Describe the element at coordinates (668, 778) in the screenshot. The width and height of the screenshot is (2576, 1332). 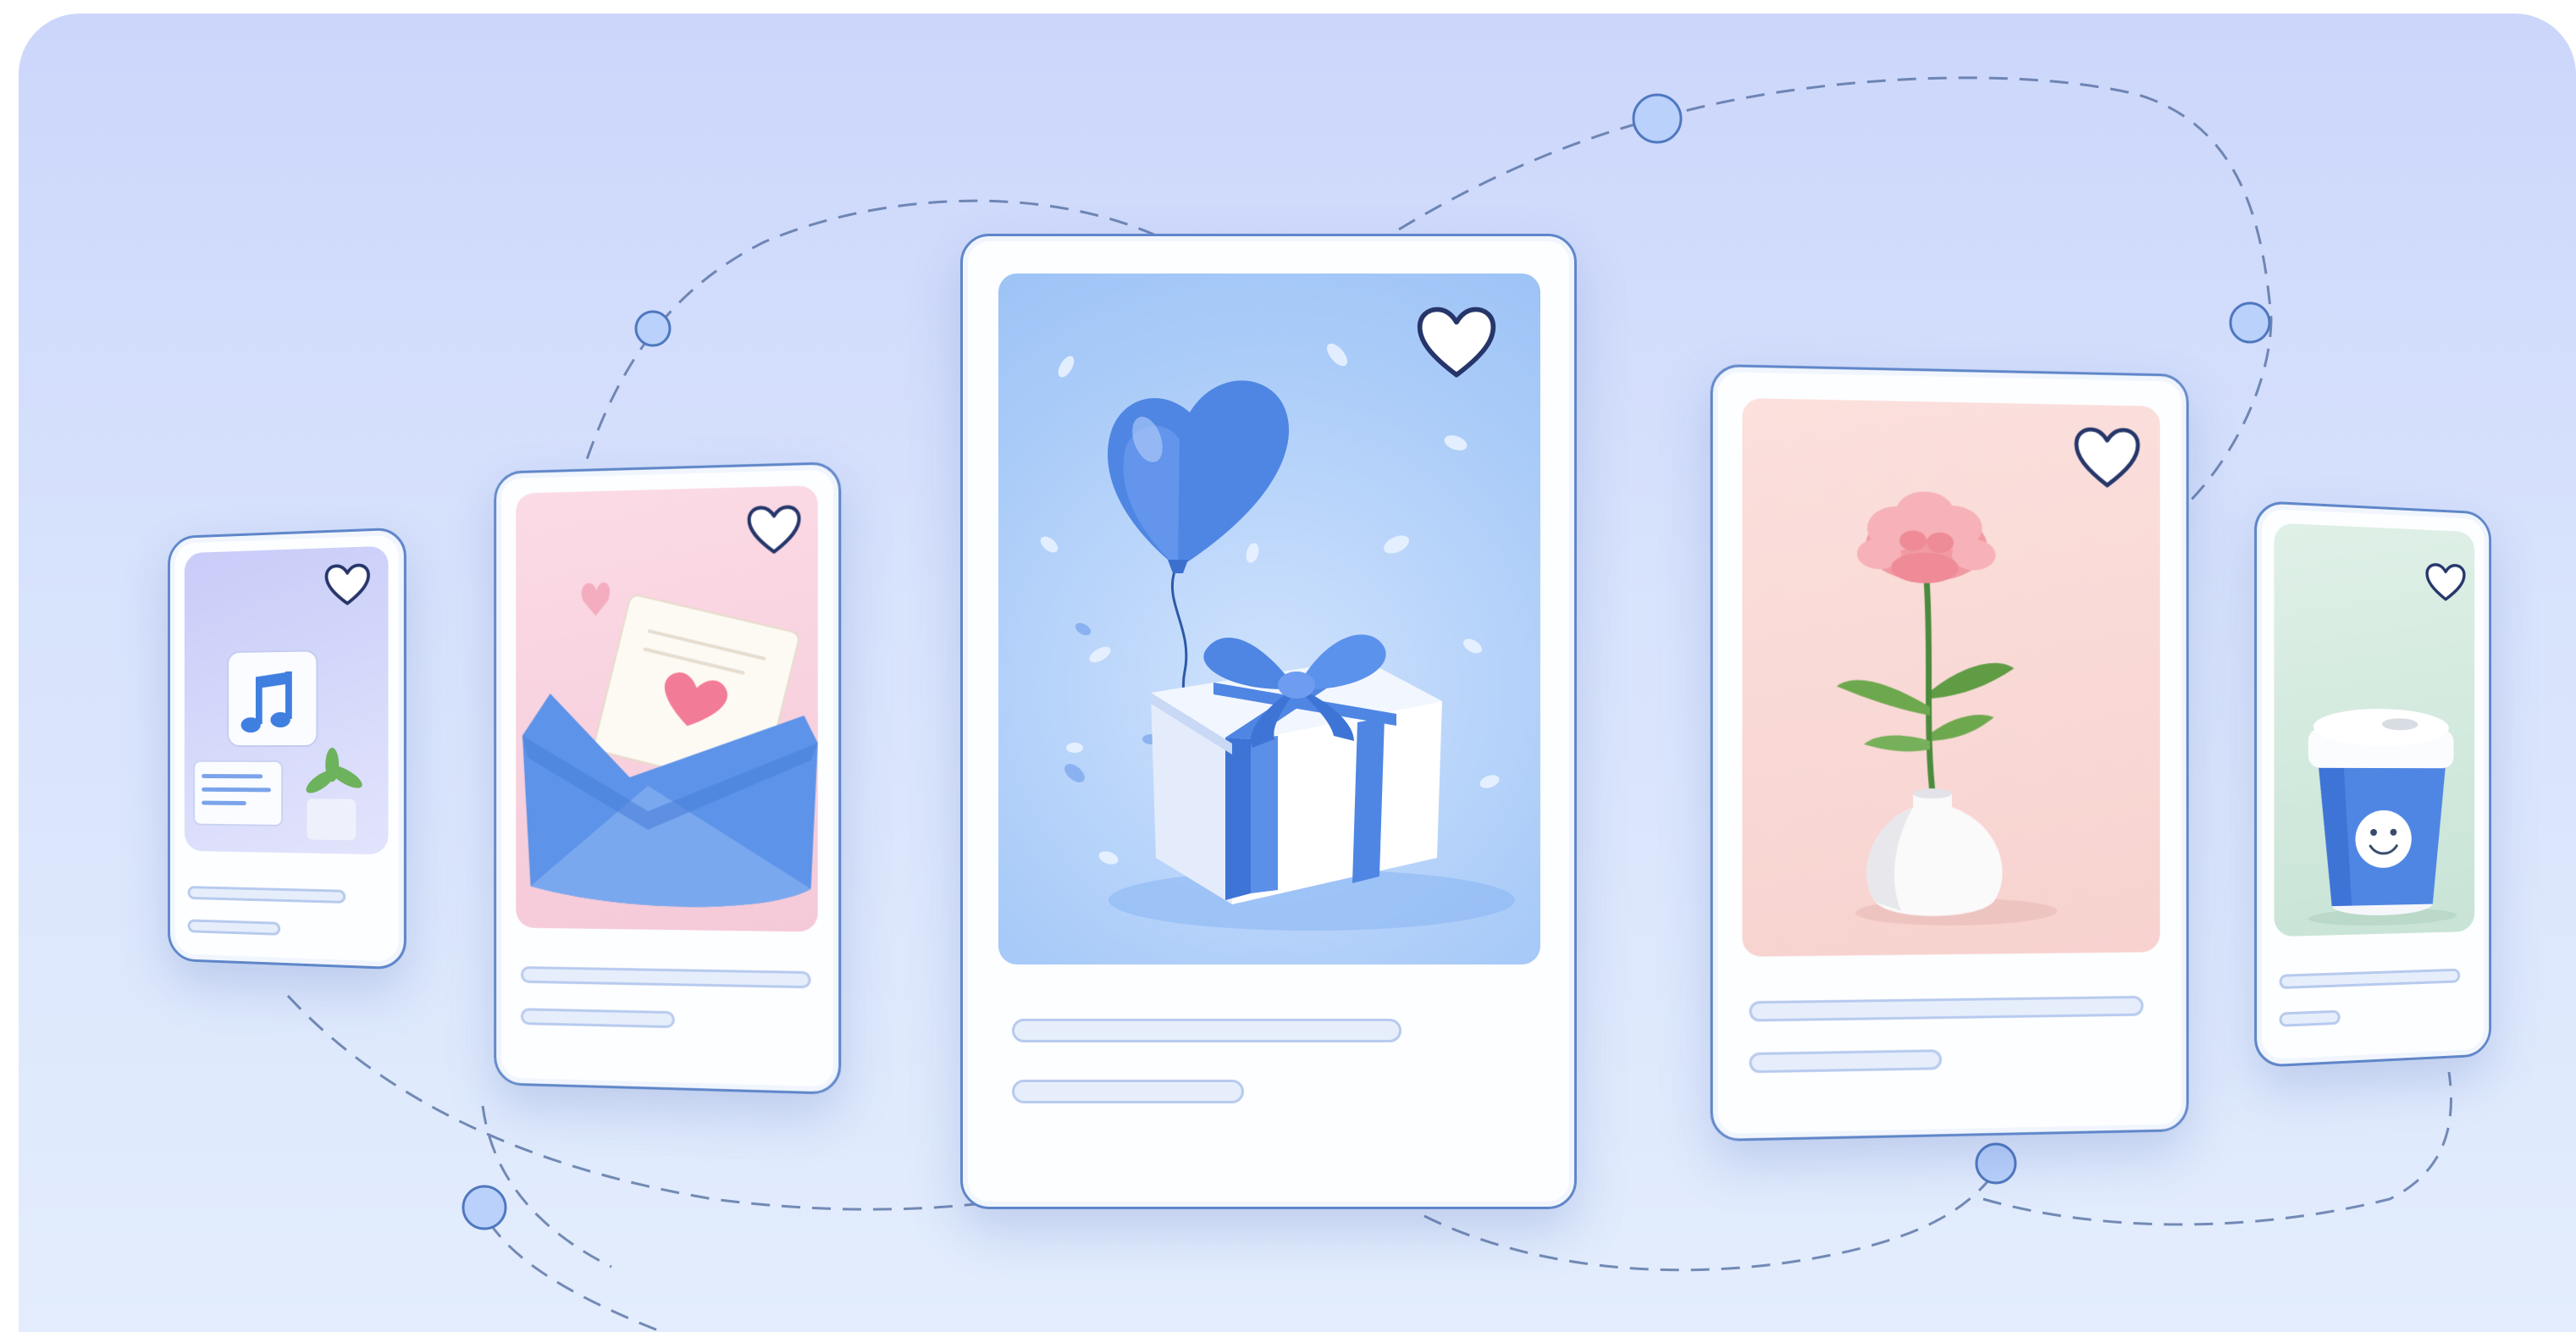
I see `love-letter-card` at that location.